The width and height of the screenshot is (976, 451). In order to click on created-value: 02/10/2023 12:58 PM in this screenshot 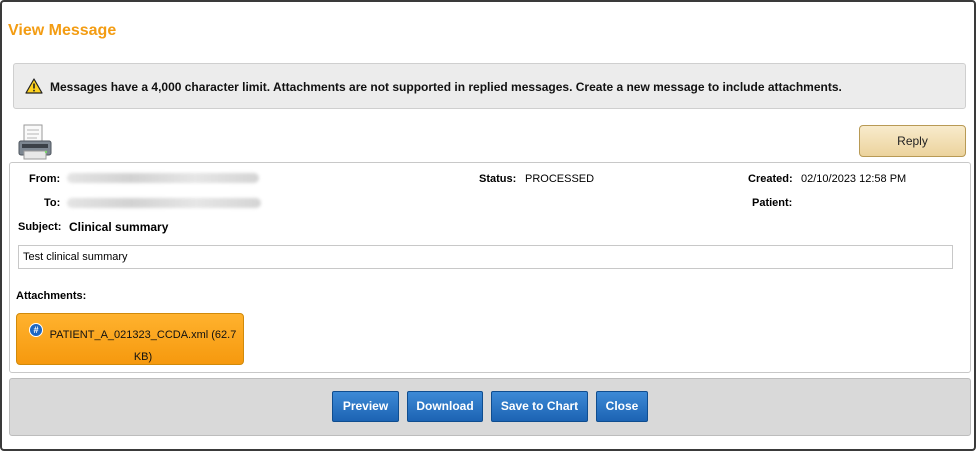, I will do `click(854, 179)`.